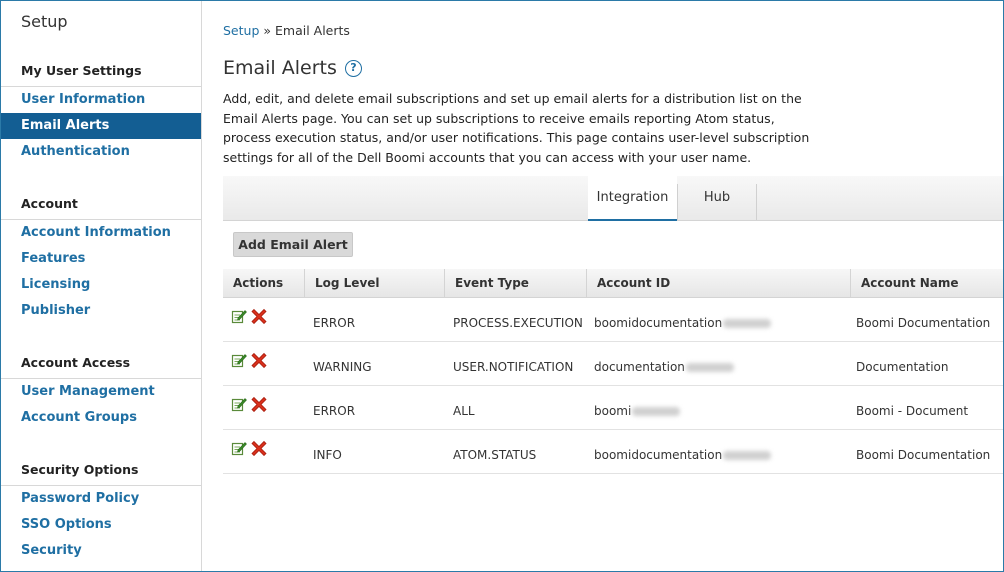  Describe the element at coordinates (515, 283) in the screenshot. I see `column-header-event-type: Event Type` at that location.